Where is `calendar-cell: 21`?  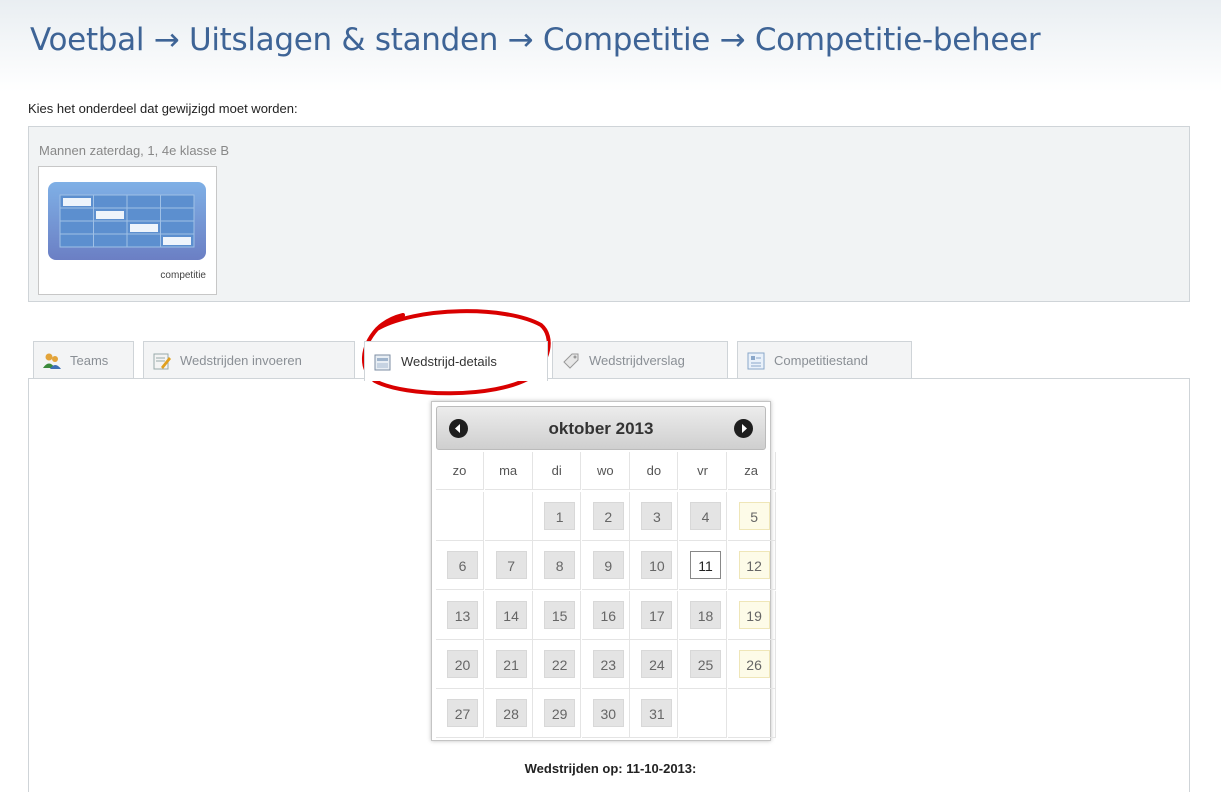 calendar-cell: 21 is located at coordinates (508, 664).